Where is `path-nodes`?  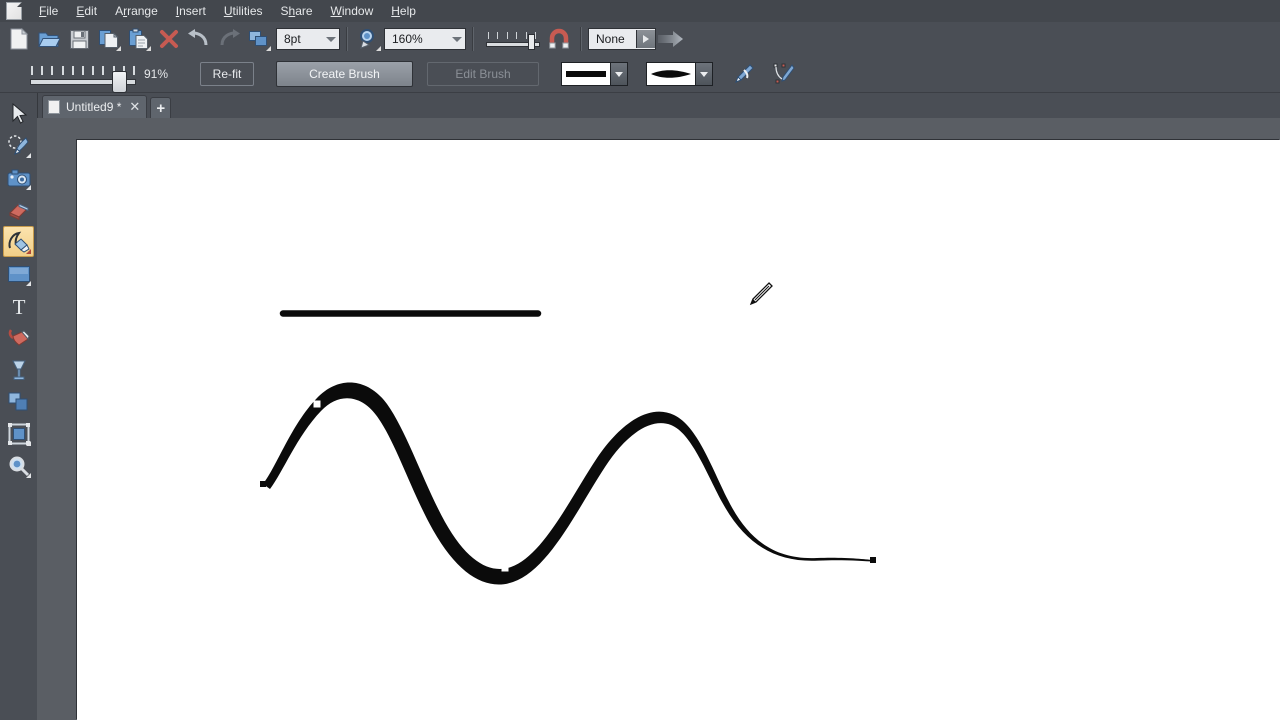
path-nodes is located at coordinates (568, 486).